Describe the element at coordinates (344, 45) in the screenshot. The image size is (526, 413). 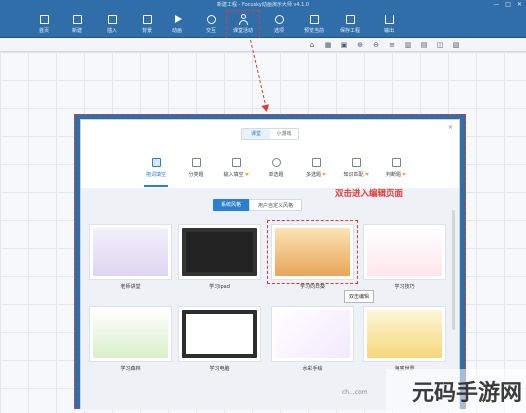
I see `fit-icon: ▣` at that location.